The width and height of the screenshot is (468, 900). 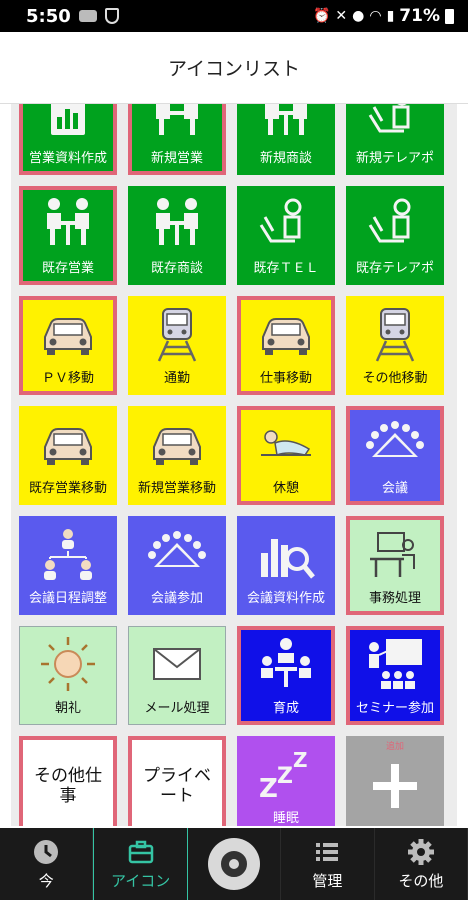 I want to click on icon-tile-other-work: その他仕事, so click(x=68, y=781).